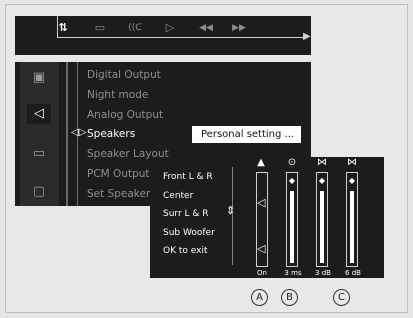 This screenshot has height=318, width=413. Describe the element at coordinates (178, 196) in the screenshot. I see `overlay-item-center: Center` at that location.